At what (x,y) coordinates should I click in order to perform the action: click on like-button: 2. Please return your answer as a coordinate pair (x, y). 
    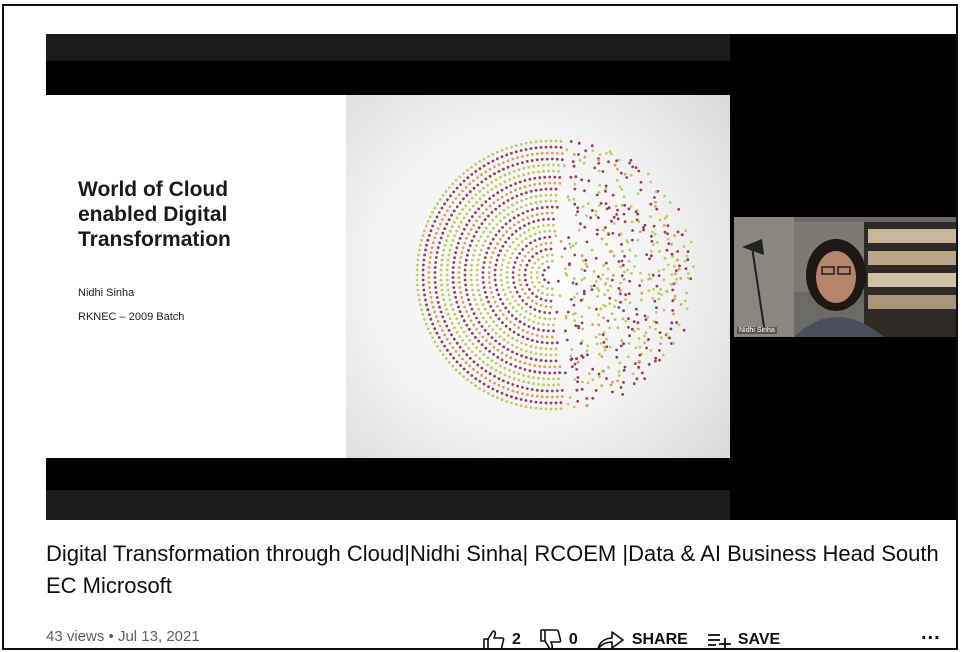
    Looking at the image, I should click on (501, 638).